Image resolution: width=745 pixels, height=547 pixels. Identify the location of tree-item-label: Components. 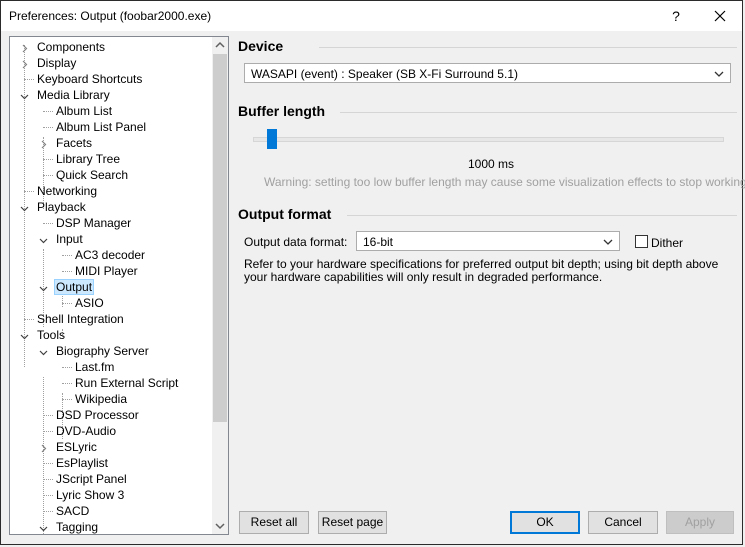
(71, 47).